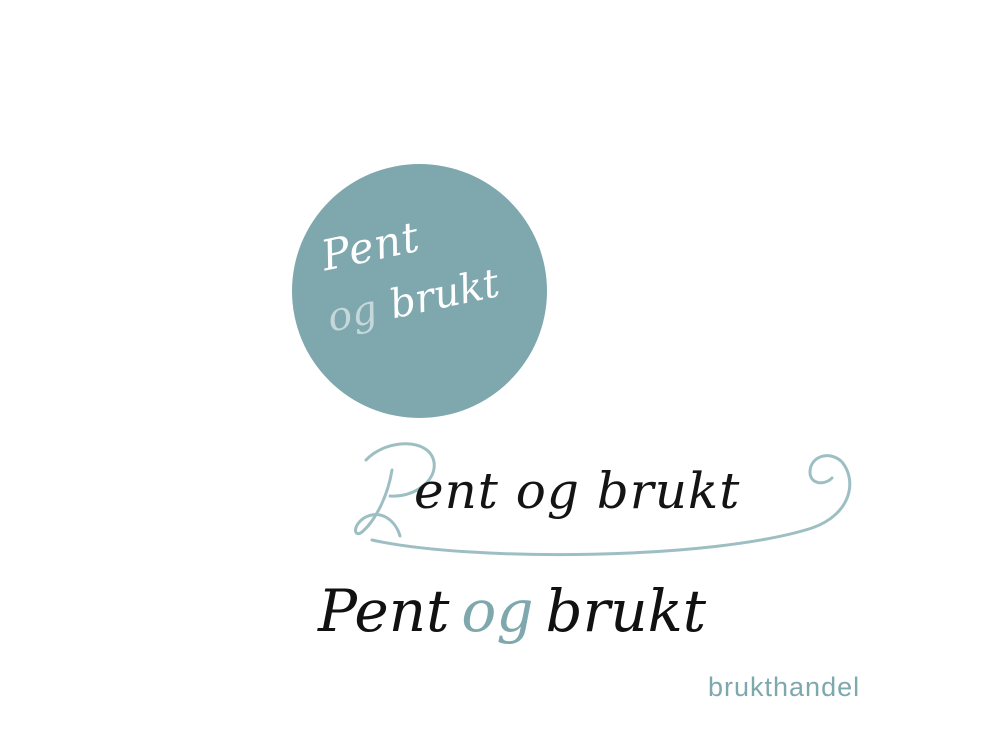 The image size is (1000, 750). Describe the element at coordinates (626, 611) in the screenshot. I see `wordmark-brukt: brukt` at that location.